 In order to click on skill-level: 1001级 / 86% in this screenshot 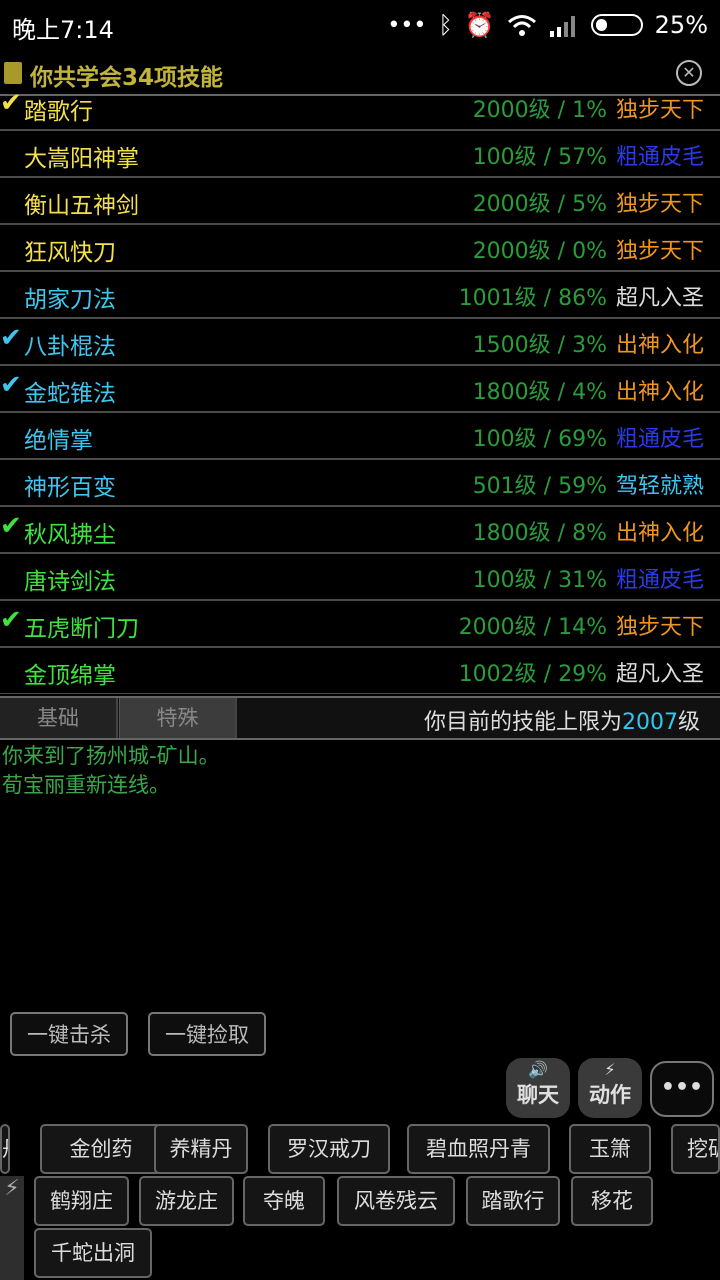, I will do `click(532, 298)`.